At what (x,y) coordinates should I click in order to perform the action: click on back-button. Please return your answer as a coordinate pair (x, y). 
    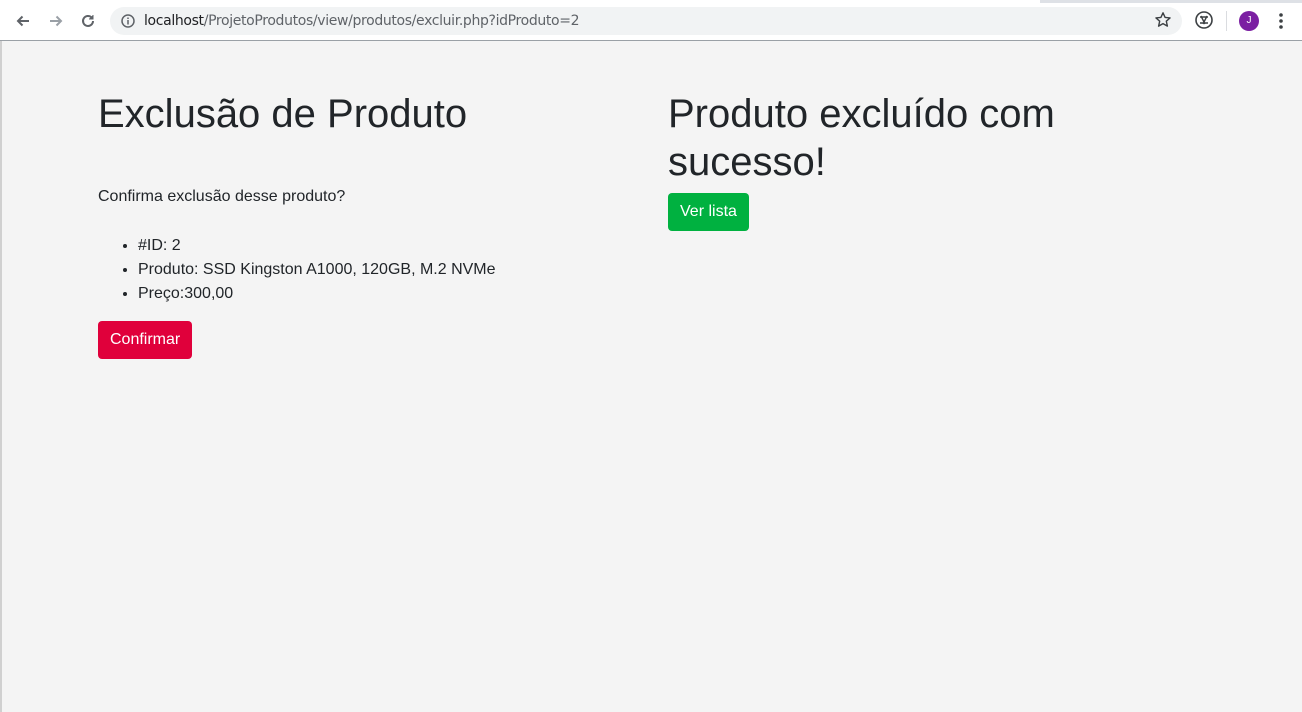
    Looking at the image, I should click on (23, 21).